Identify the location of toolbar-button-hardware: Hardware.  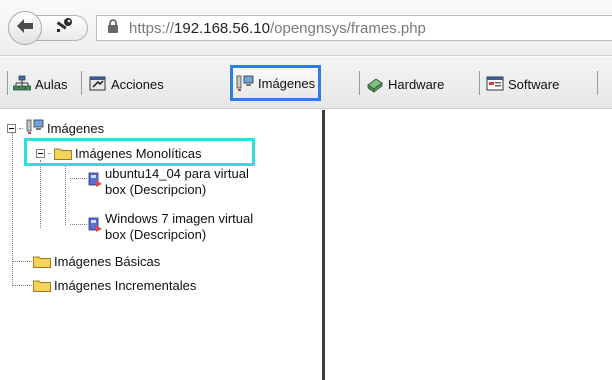
(405, 84).